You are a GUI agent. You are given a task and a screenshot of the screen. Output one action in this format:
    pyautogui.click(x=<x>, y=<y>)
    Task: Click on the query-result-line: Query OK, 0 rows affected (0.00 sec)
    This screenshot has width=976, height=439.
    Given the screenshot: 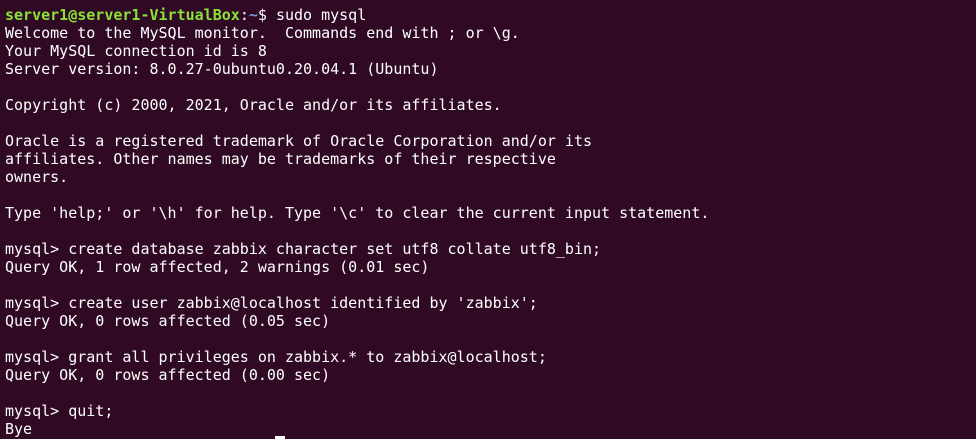 What is the action you would take?
    pyautogui.click(x=168, y=375)
    